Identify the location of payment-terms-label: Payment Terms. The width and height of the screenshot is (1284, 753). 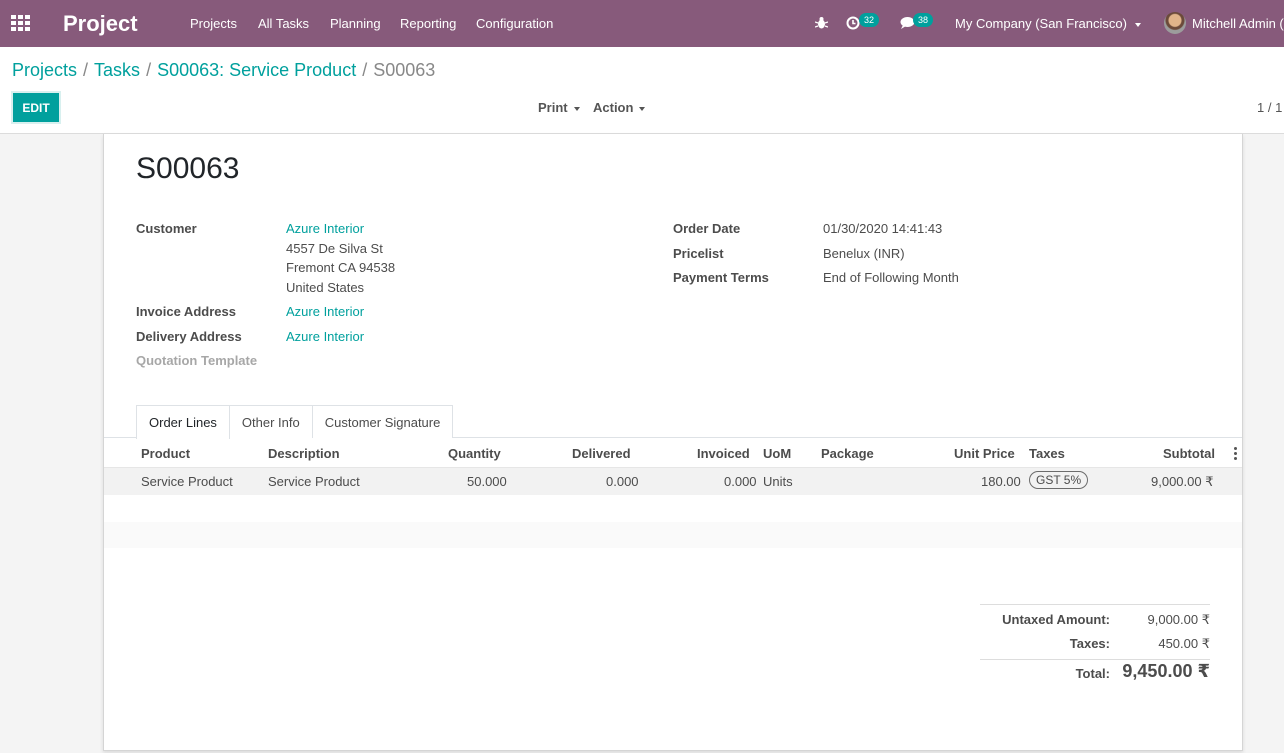
(721, 277).